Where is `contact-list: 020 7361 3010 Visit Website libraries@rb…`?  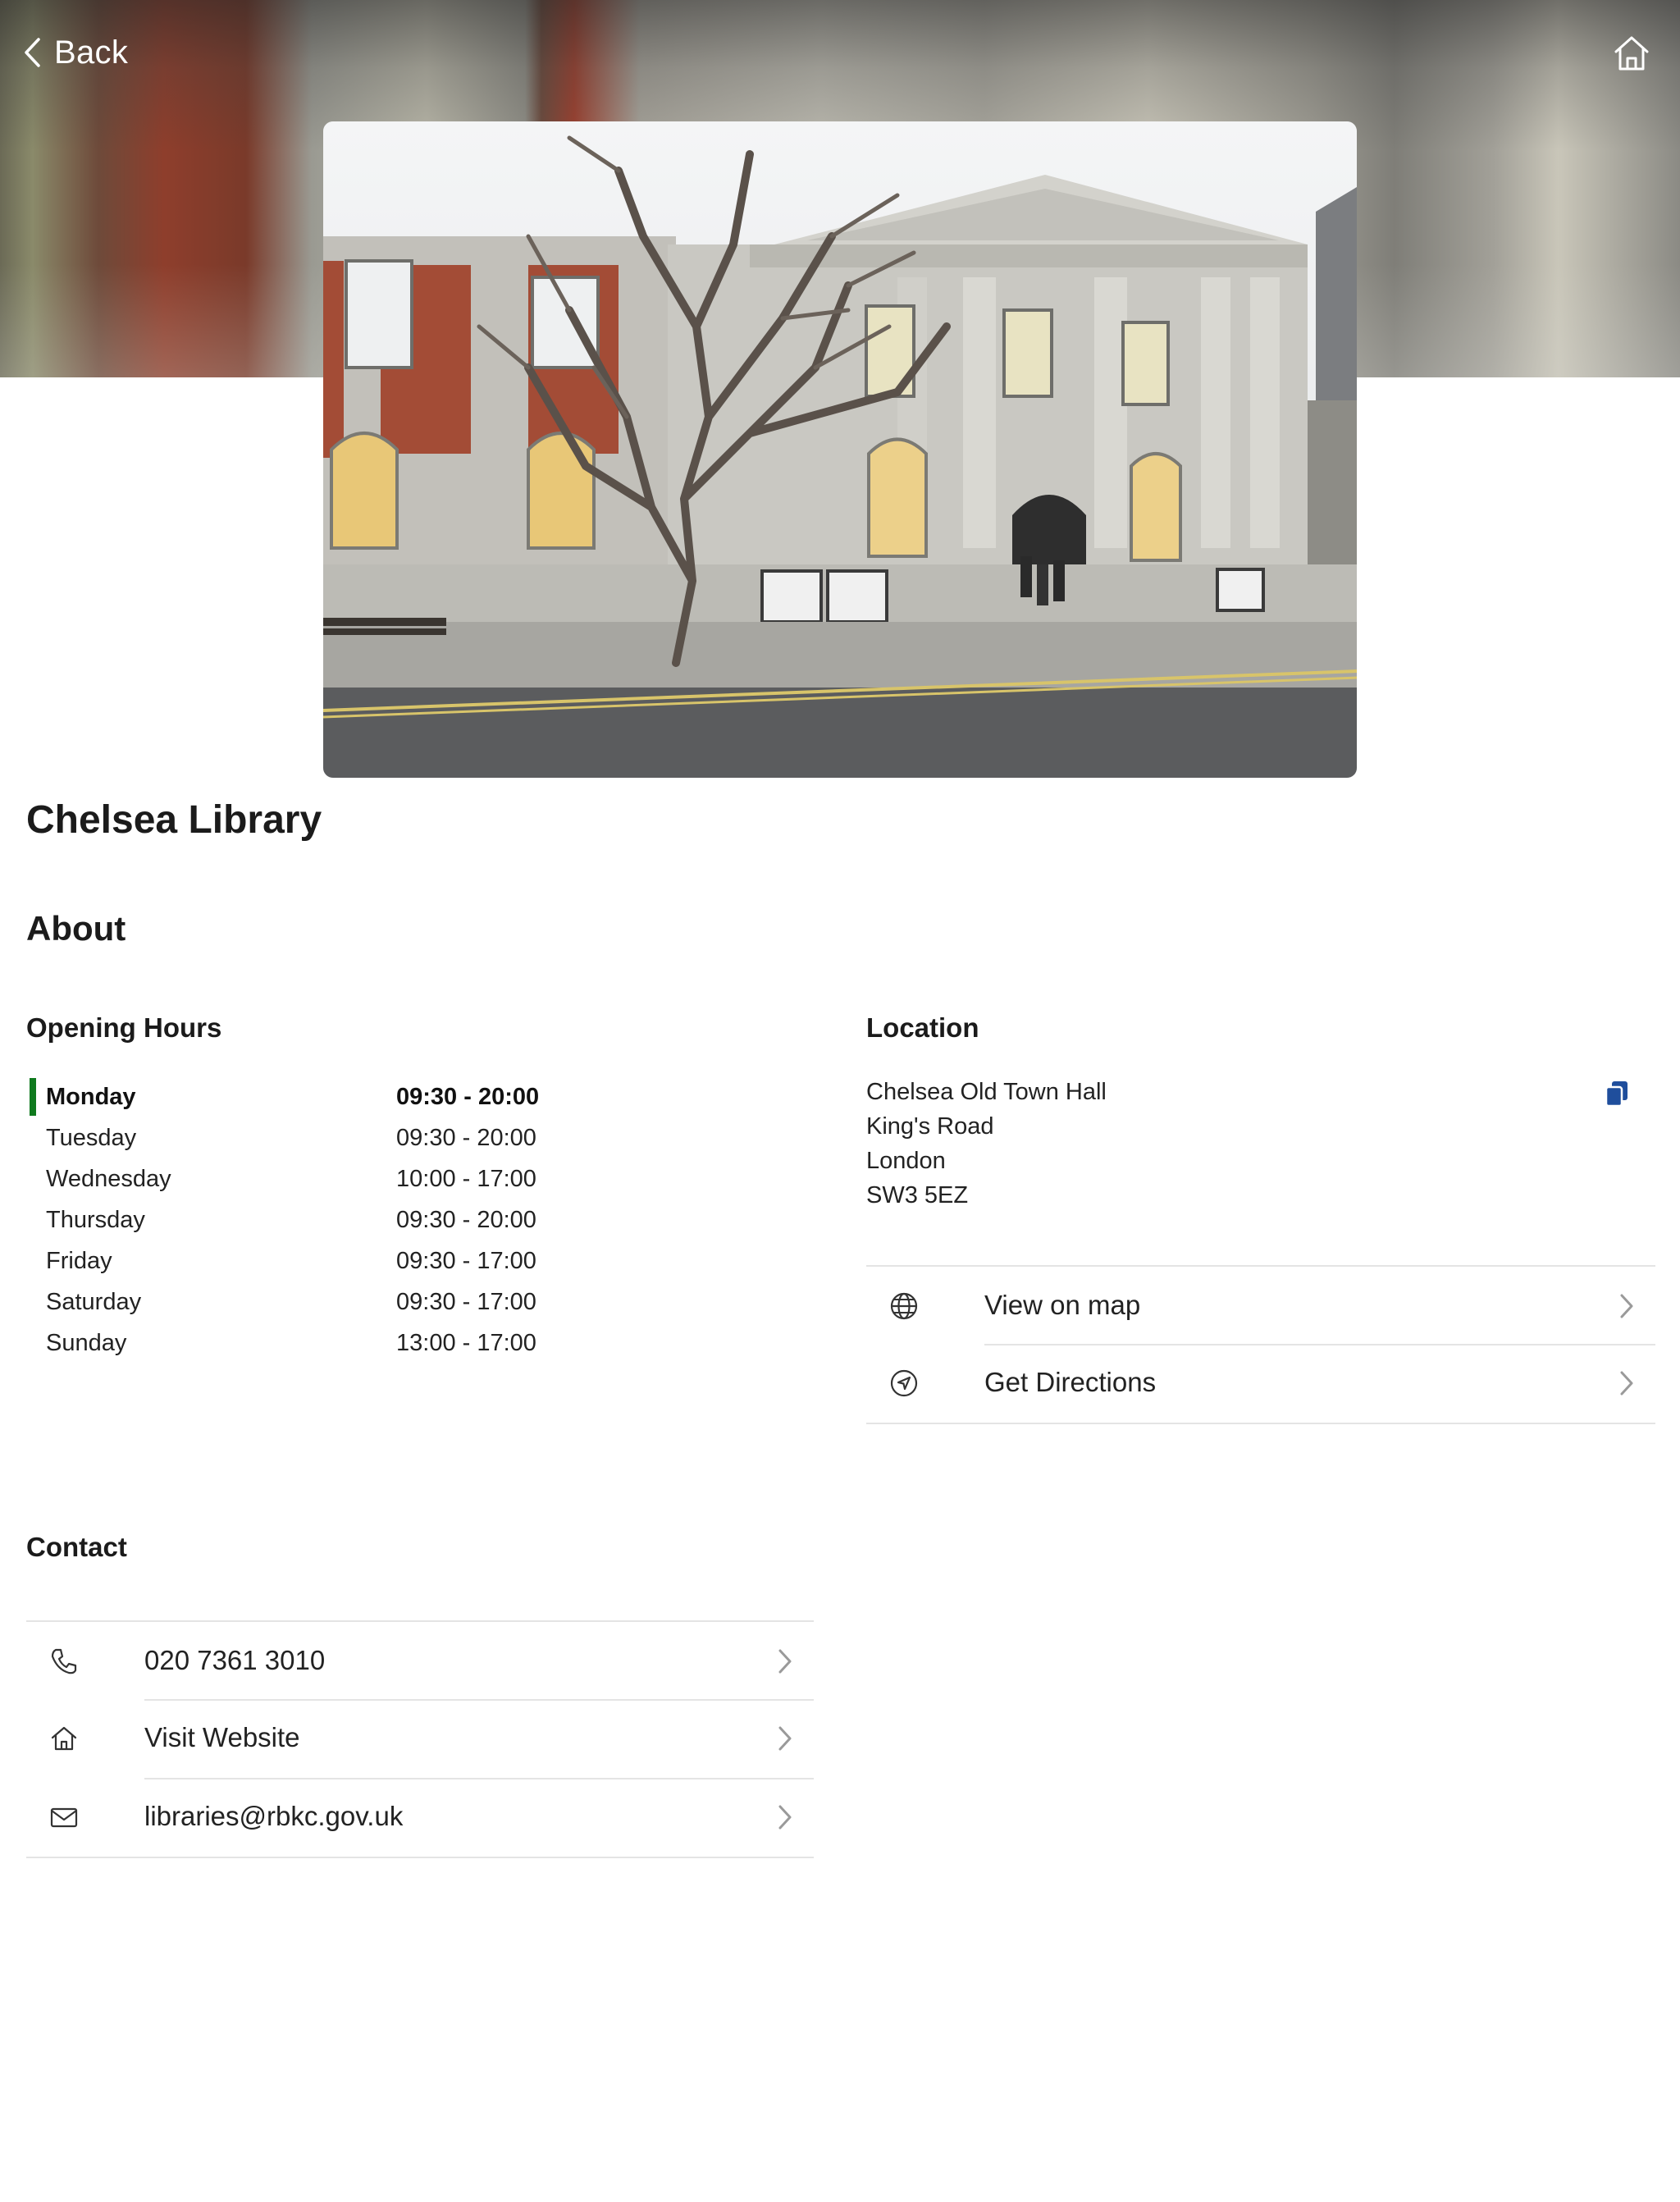
contact-list: 020 7361 3010 Visit Website libraries@rb… is located at coordinates (420, 1739).